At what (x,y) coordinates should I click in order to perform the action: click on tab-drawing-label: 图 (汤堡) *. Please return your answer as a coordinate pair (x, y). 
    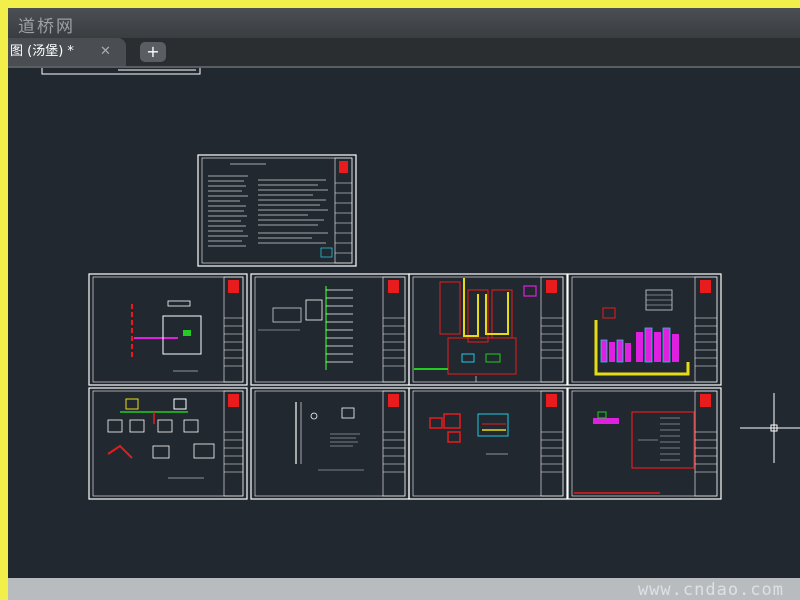
    Looking at the image, I should click on (42, 51).